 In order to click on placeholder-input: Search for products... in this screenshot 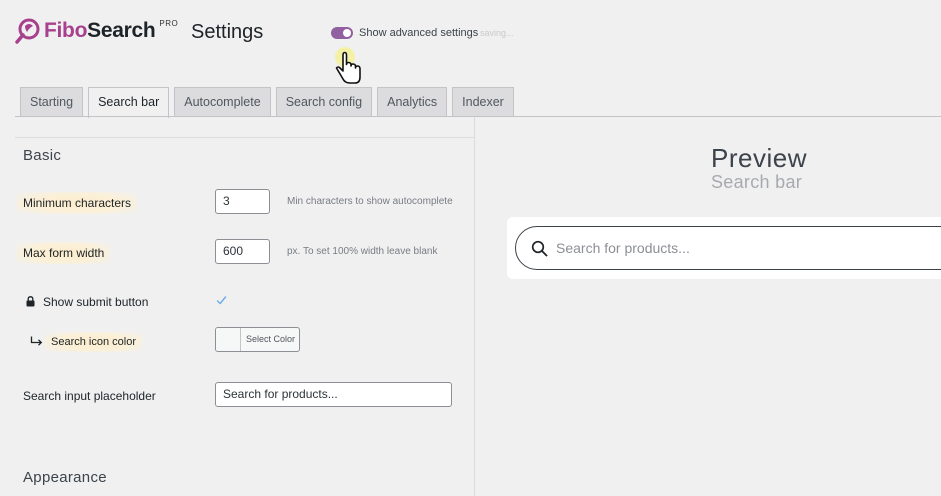, I will do `click(333, 394)`.